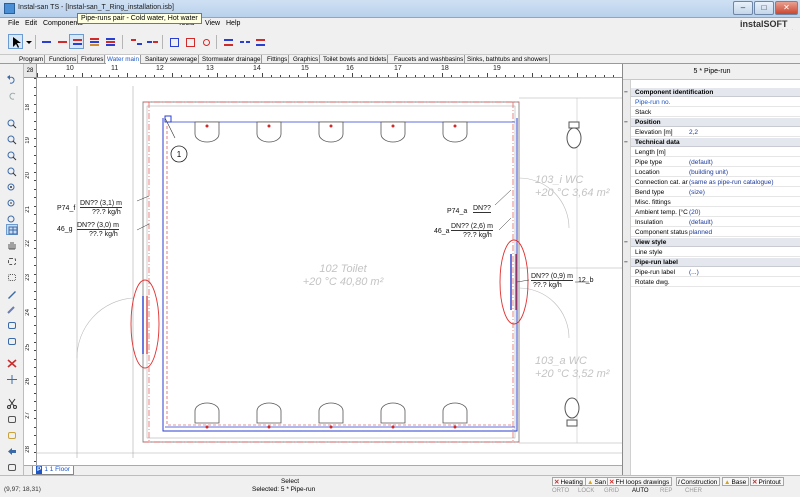  Describe the element at coordinates (715, 222) in the screenshot. I see `property-row: Insulation (default)` at that location.